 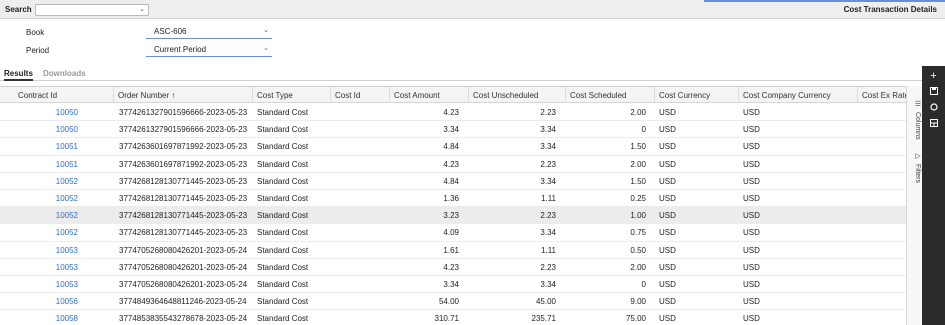 I want to click on cost-amount-cell: 1.36, so click(x=451, y=198).